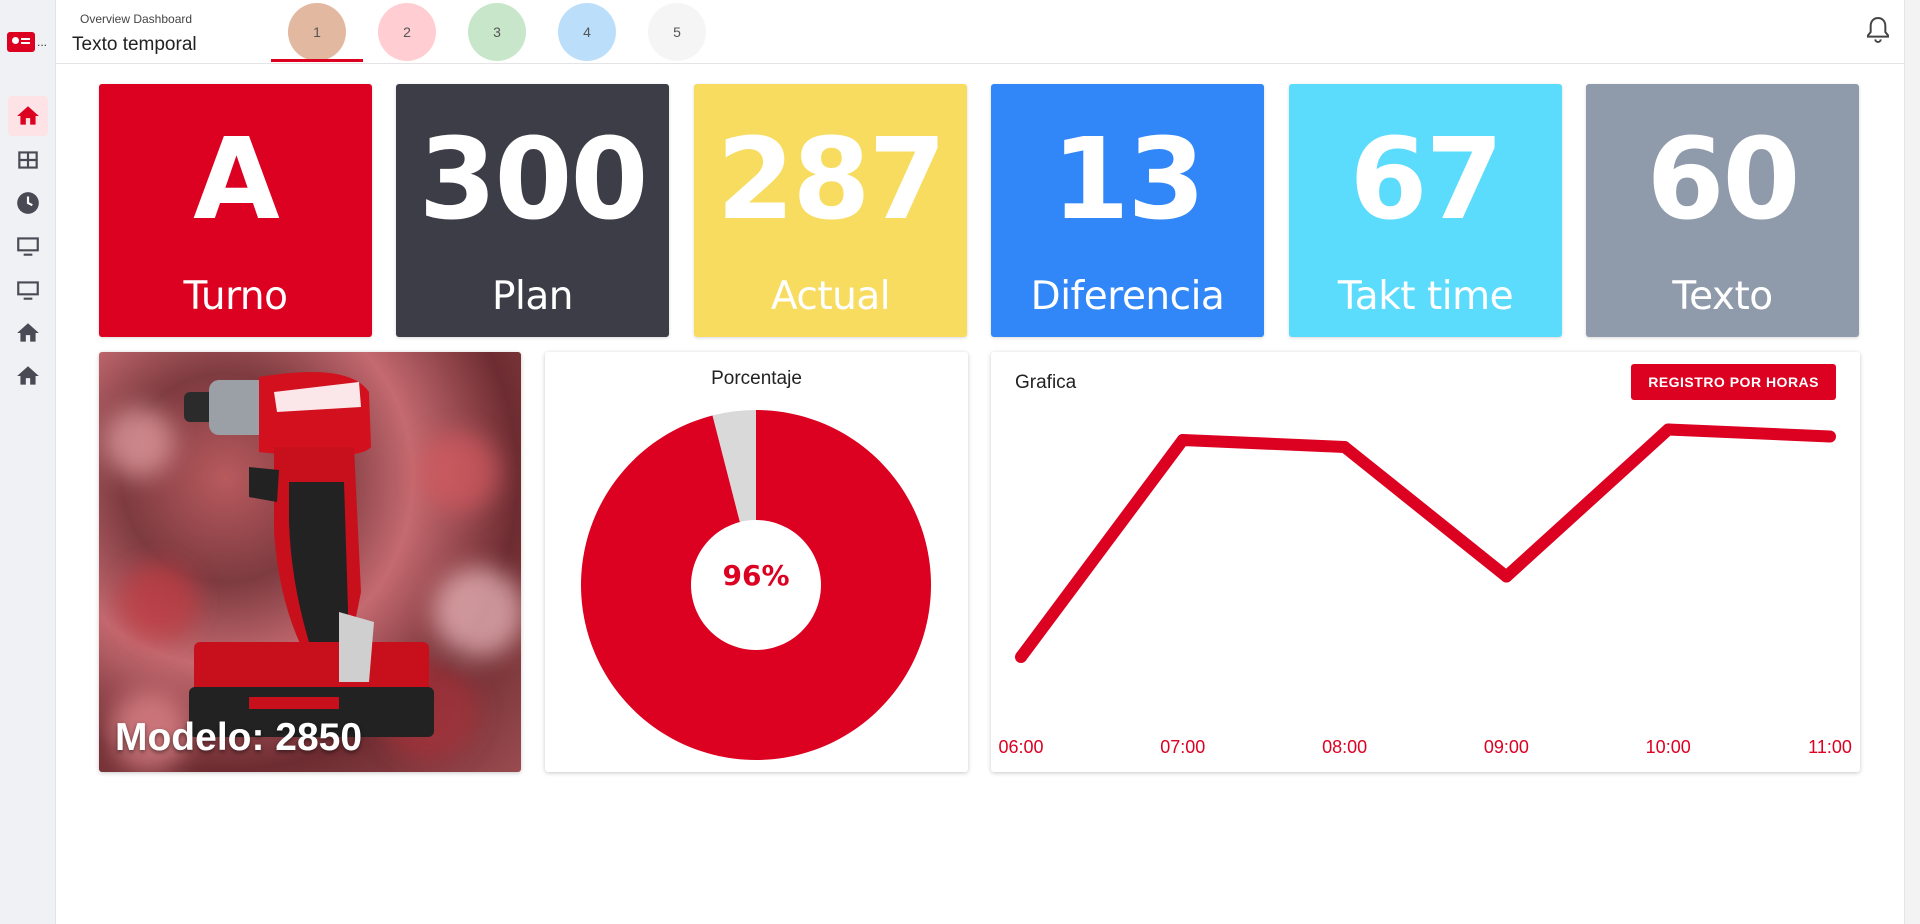 The width and height of the screenshot is (1920, 924). What do you see at coordinates (755, 575) in the screenshot?
I see `donut-center-label: 96%` at bounding box center [755, 575].